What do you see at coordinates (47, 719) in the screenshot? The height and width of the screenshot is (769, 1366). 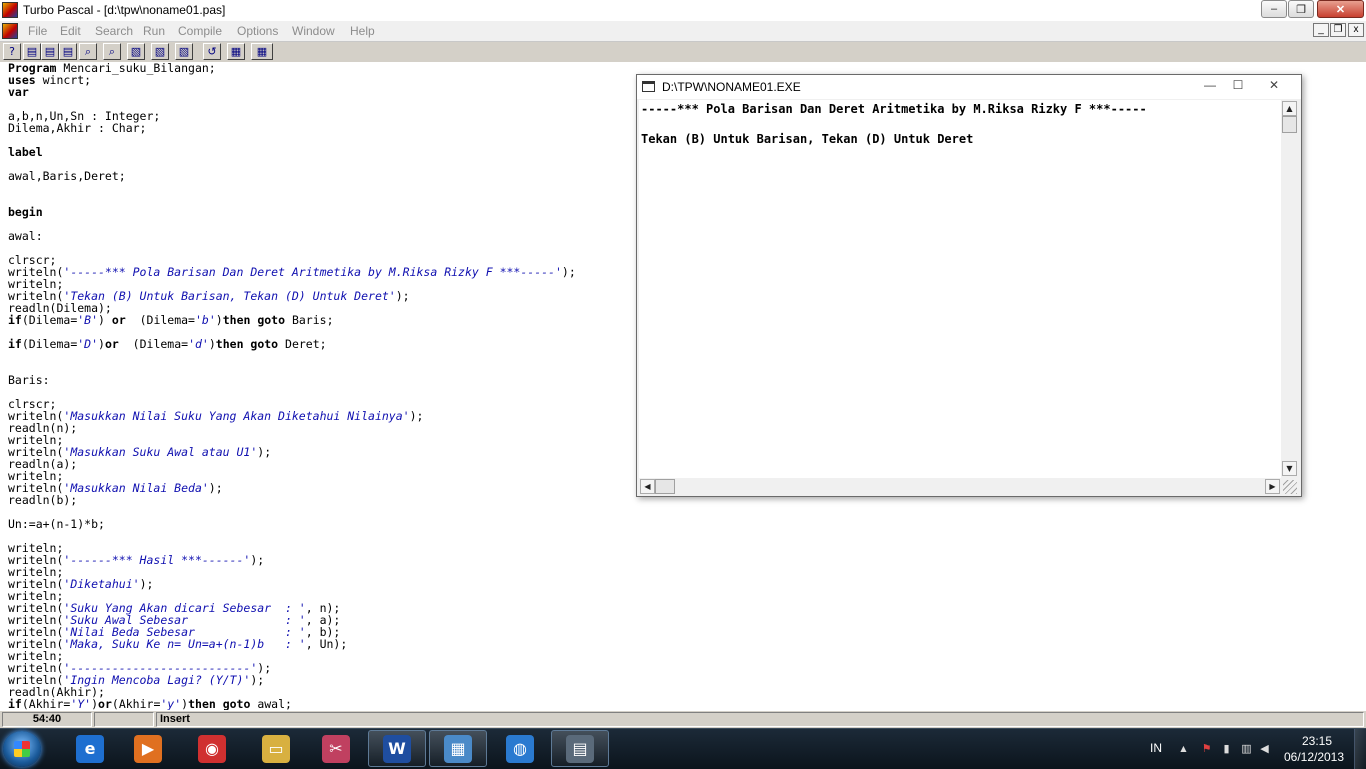 I see `cursor-position: 54:40` at bounding box center [47, 719].